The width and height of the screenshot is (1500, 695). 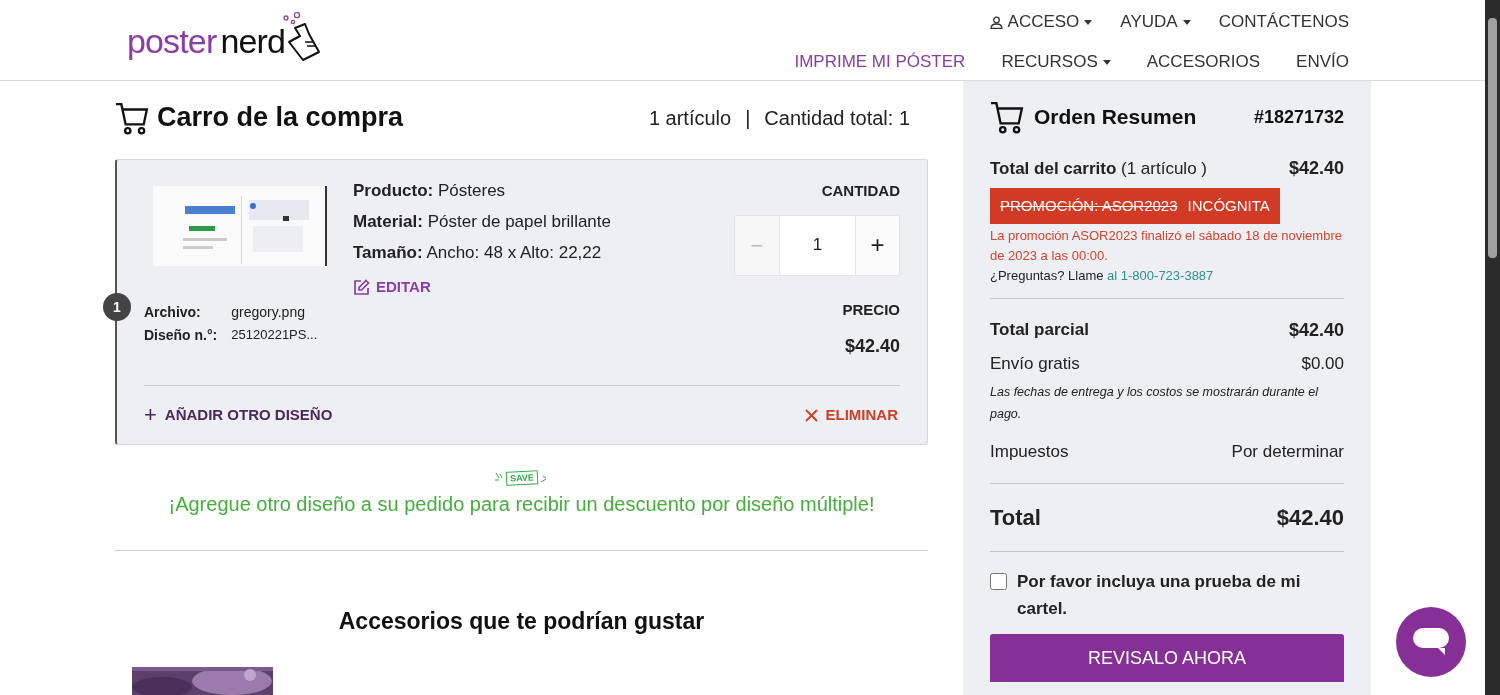 I want to click on close-icon, so click(x=811, y=415).